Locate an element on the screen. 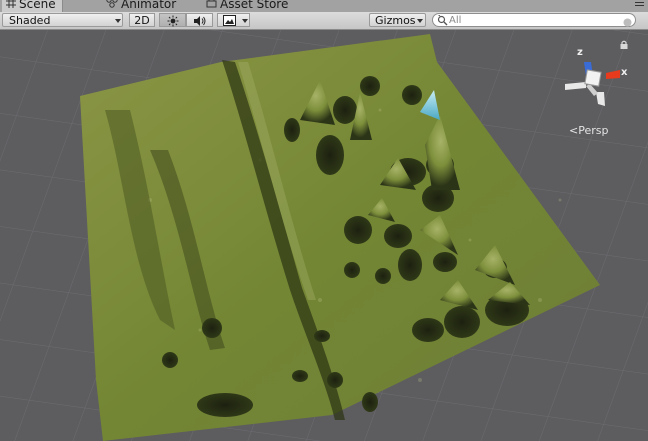 Image resolution: width=648 pixels, height=441 pixels. lighting-toggle is located at coordinates (172, 20).